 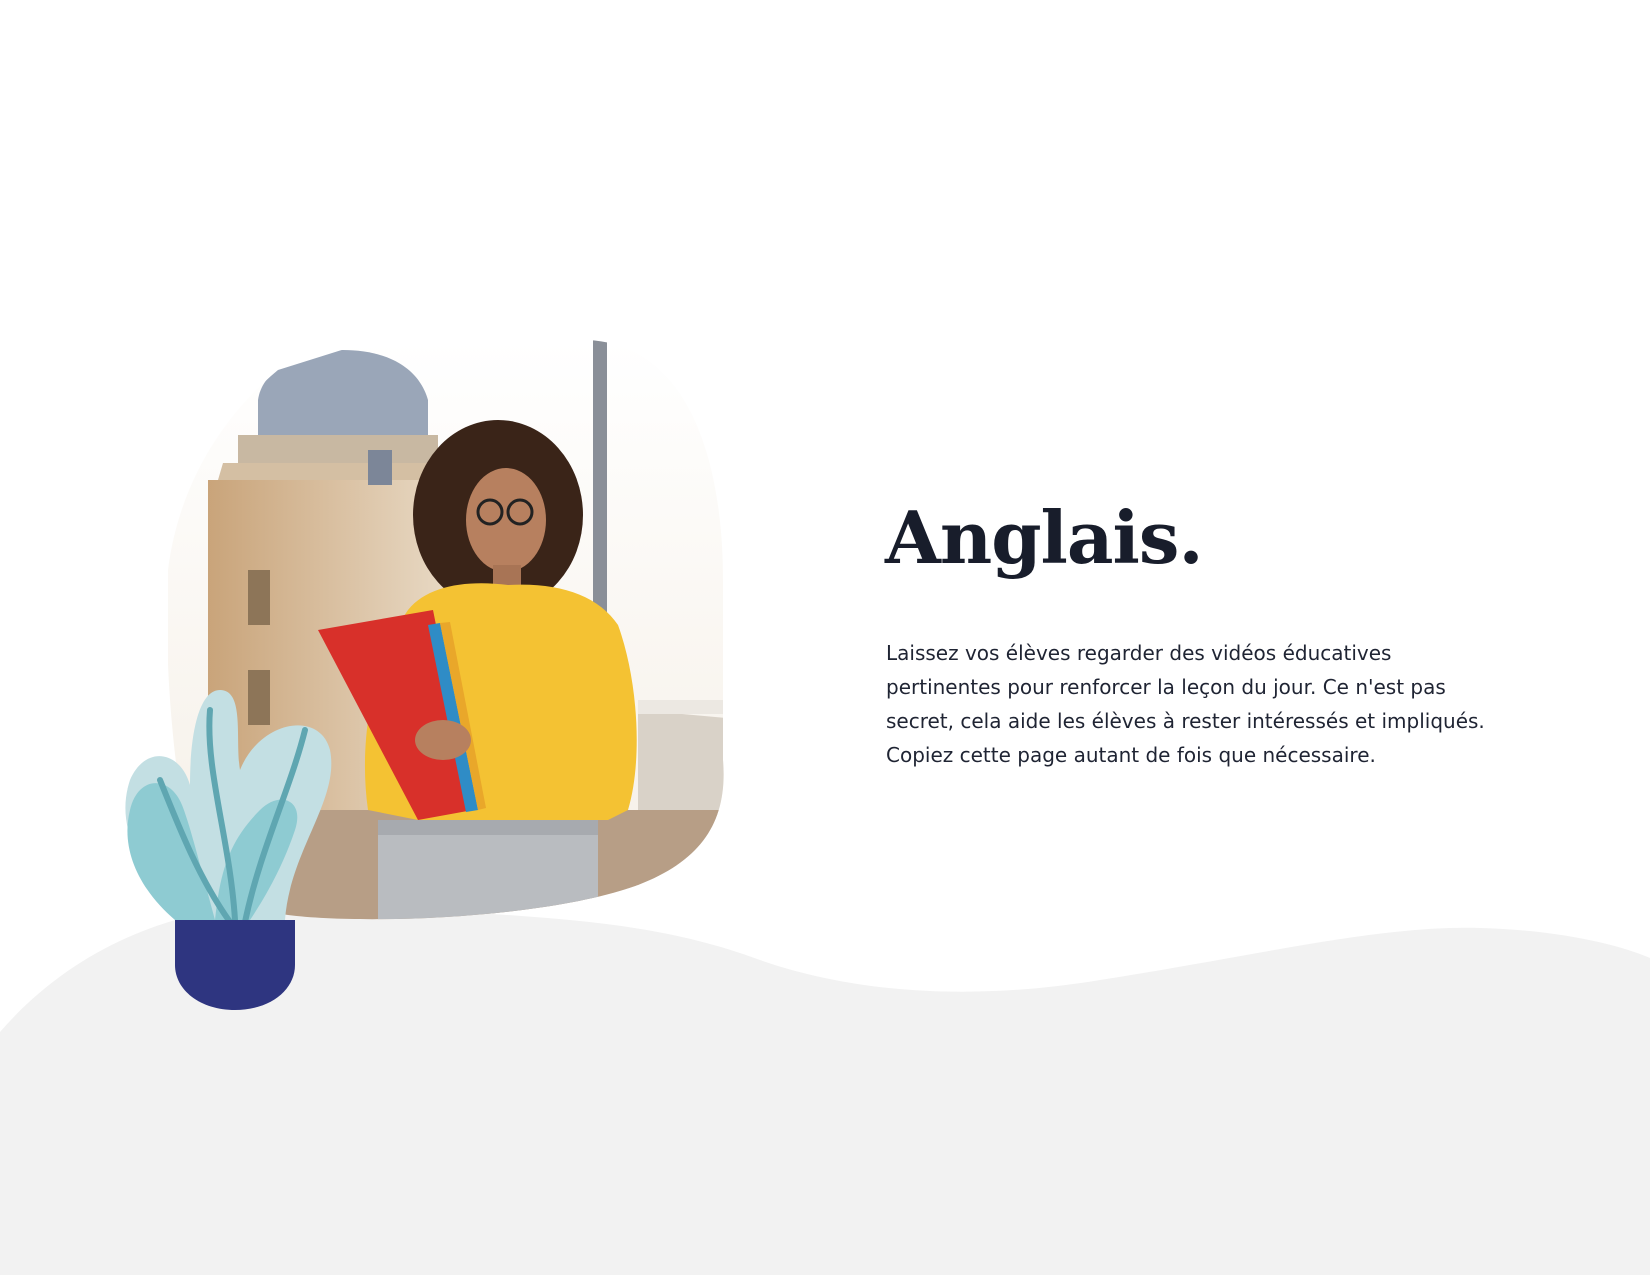 I want to click on potted-plant-icon, so click(x=228, y=850).